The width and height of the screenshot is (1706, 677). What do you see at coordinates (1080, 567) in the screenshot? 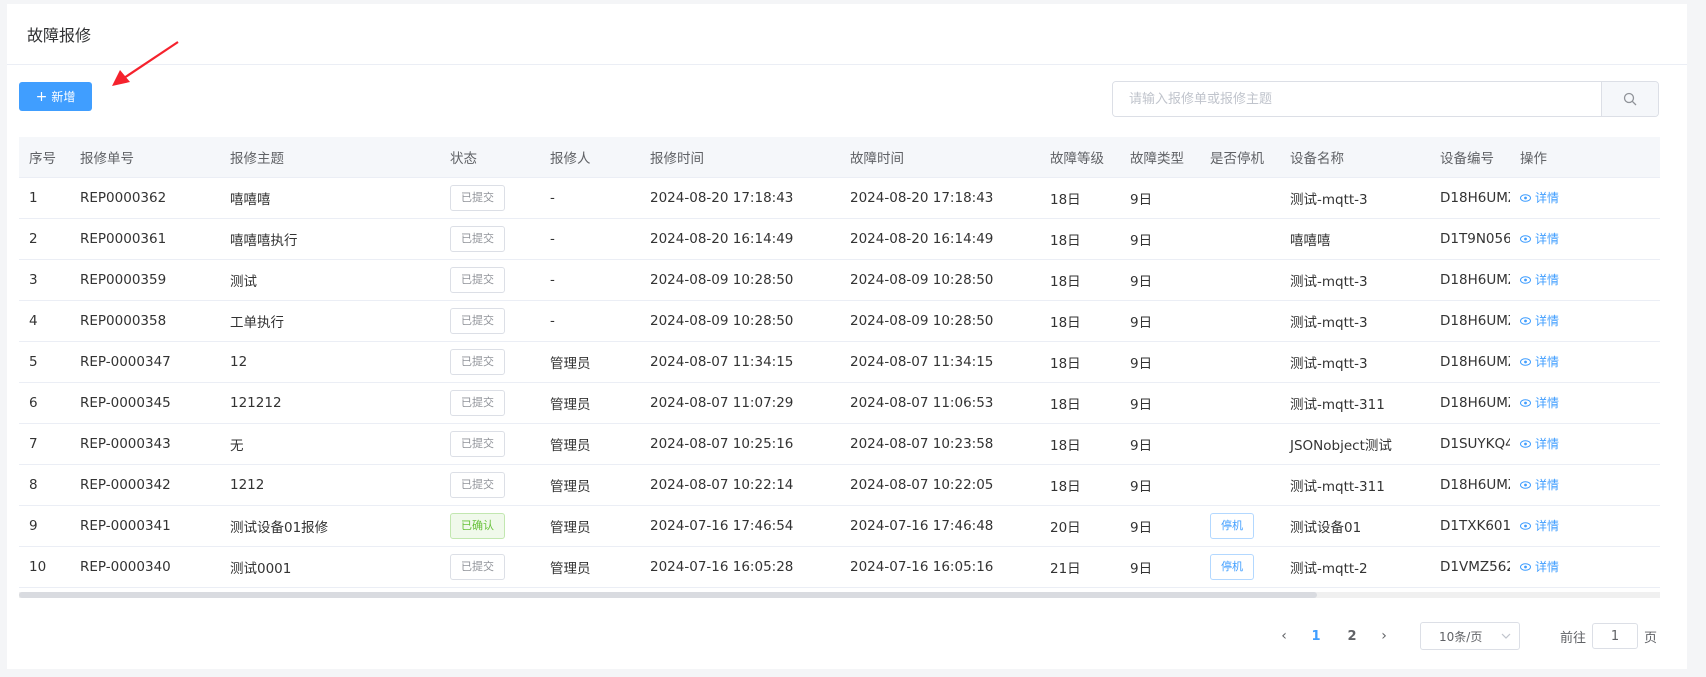
I see `cell-fault-level: 21日` at bounding box center [1080, 567].